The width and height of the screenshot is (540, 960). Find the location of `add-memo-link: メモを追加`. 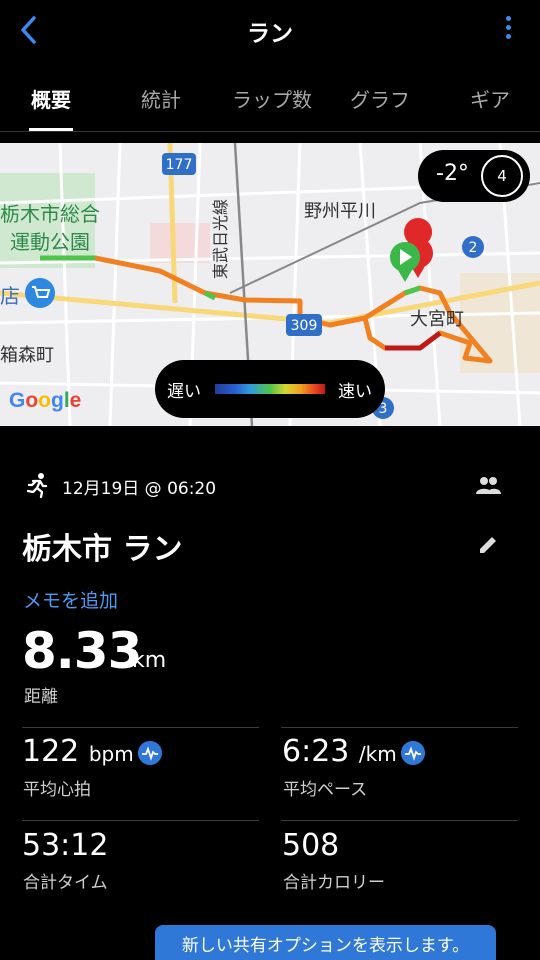

add-memo-link: メモを追加 is located at coordinates (70, 599).